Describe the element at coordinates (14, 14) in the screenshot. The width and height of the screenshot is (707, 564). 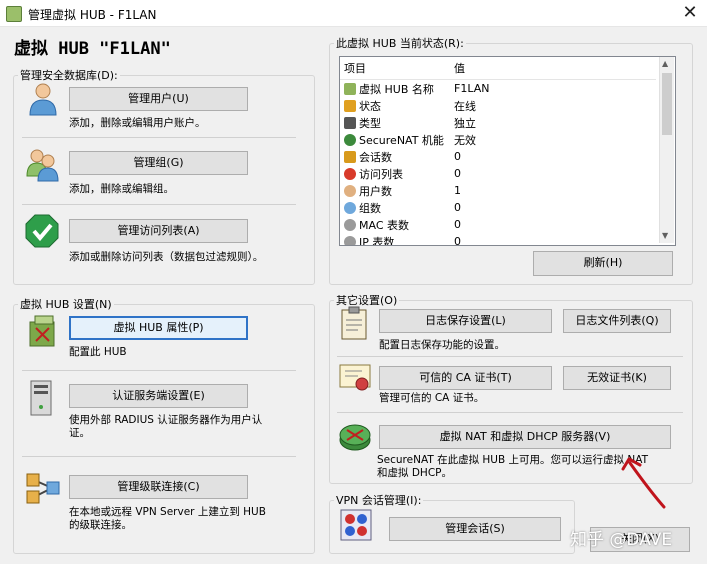
I see `app-icon` at that location.